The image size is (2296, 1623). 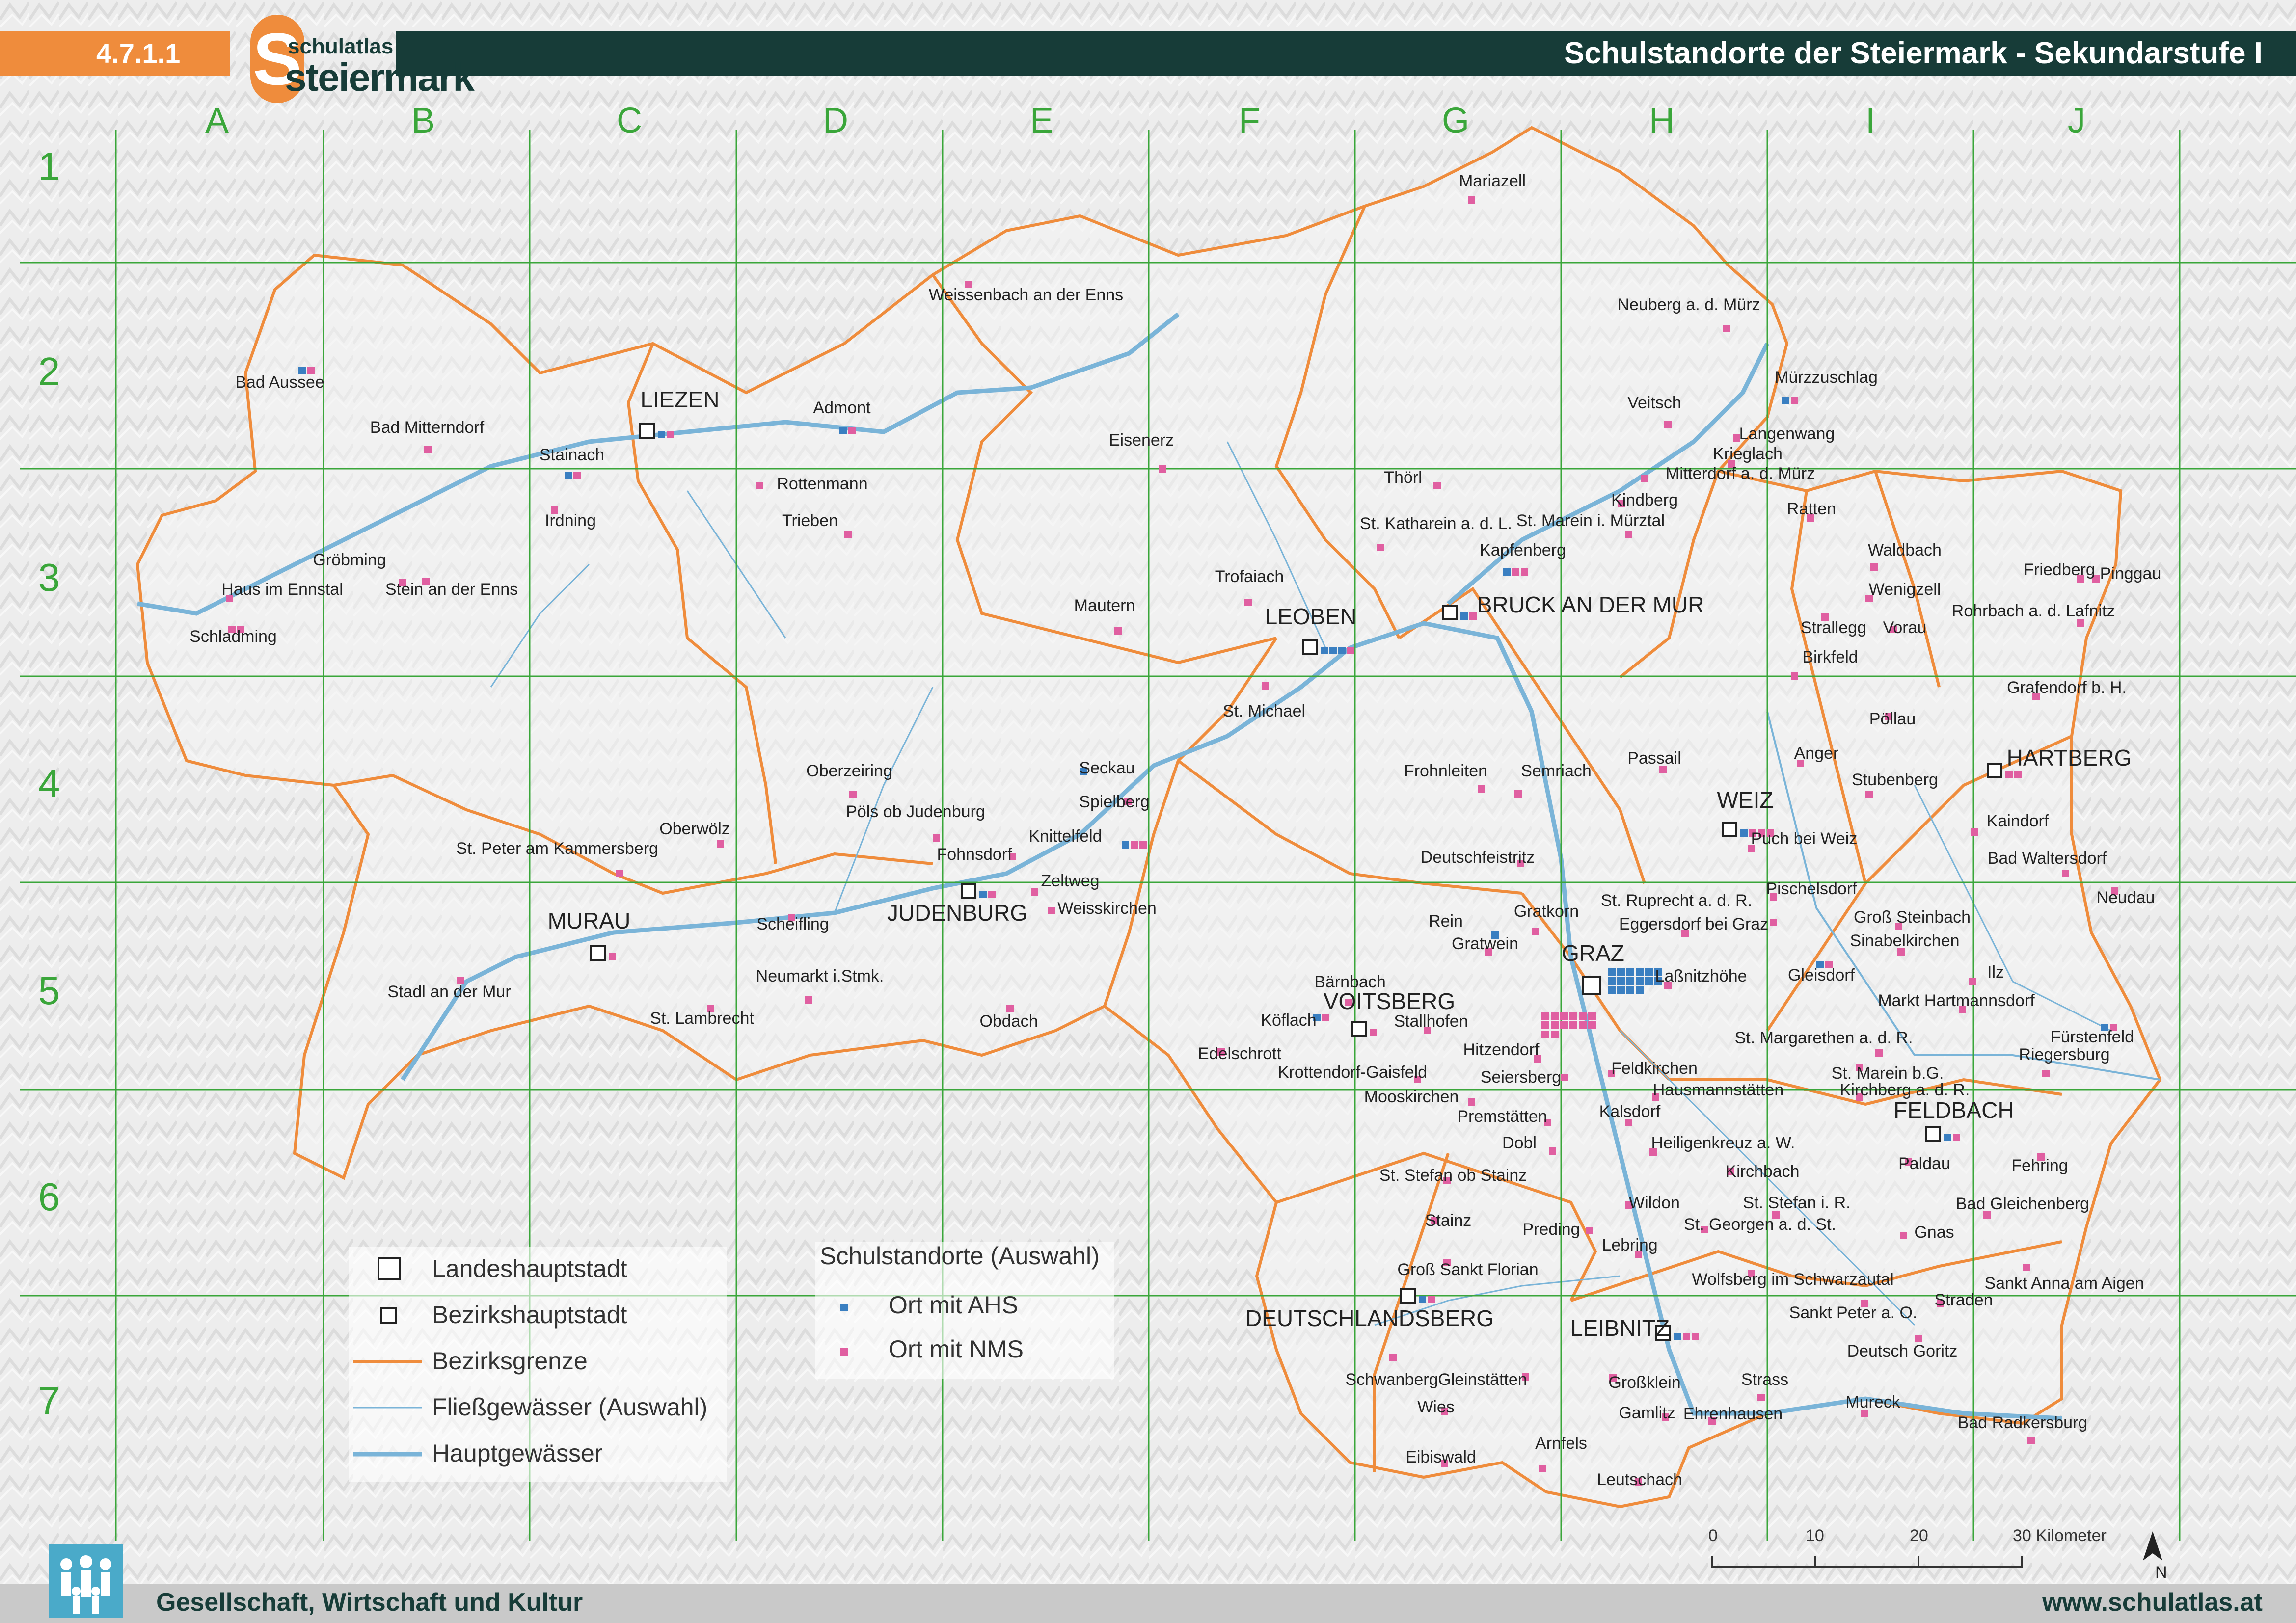 I want to click on place-vorau: Vorau, so click(x=1905, y=627).